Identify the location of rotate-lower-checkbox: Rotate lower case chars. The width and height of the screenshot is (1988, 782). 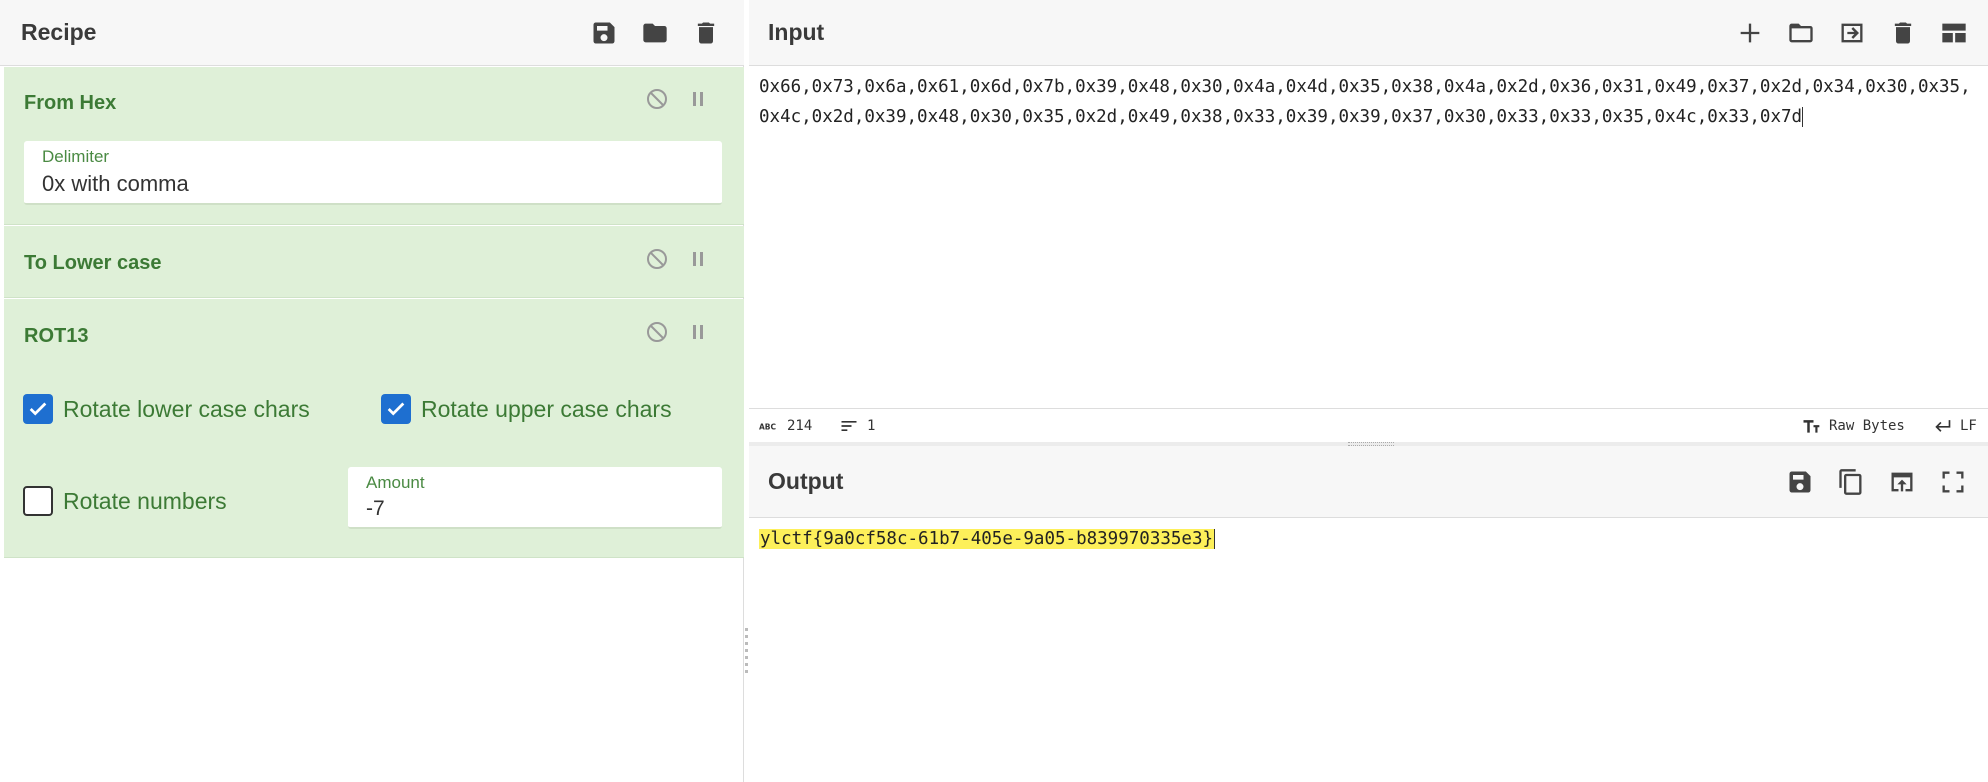
(166, 409).